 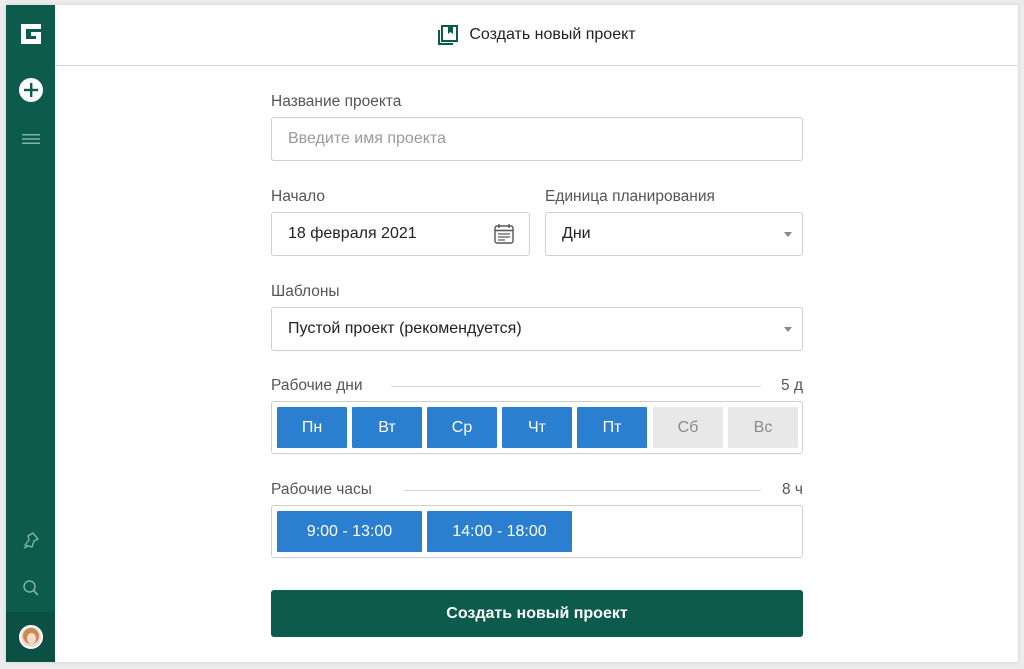 I want to click on hours-slot-afternoon: 14:00 - 18:00, so click(x=499, y=531).